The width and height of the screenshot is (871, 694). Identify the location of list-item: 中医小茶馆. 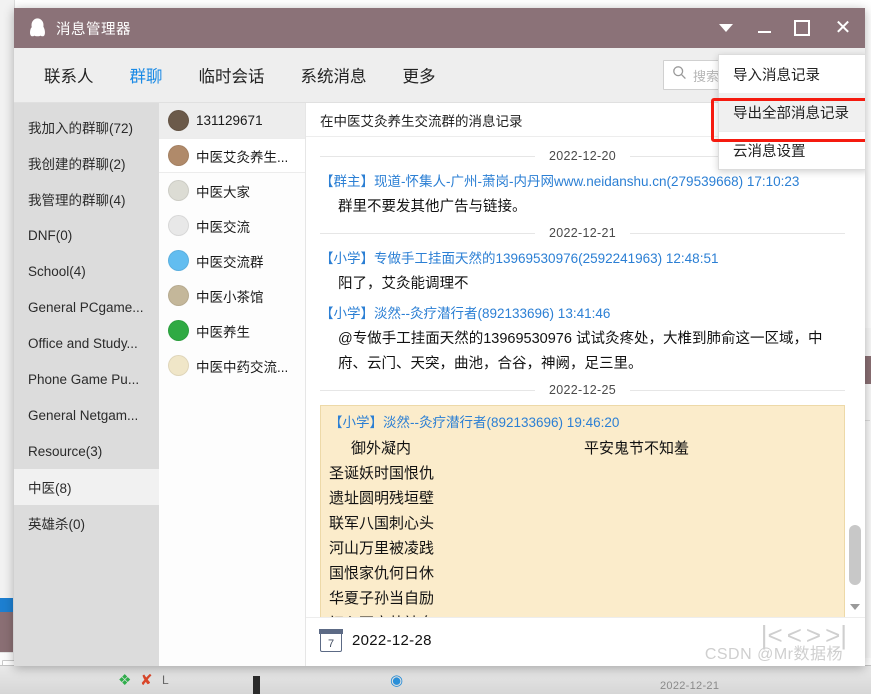
(232, 295).